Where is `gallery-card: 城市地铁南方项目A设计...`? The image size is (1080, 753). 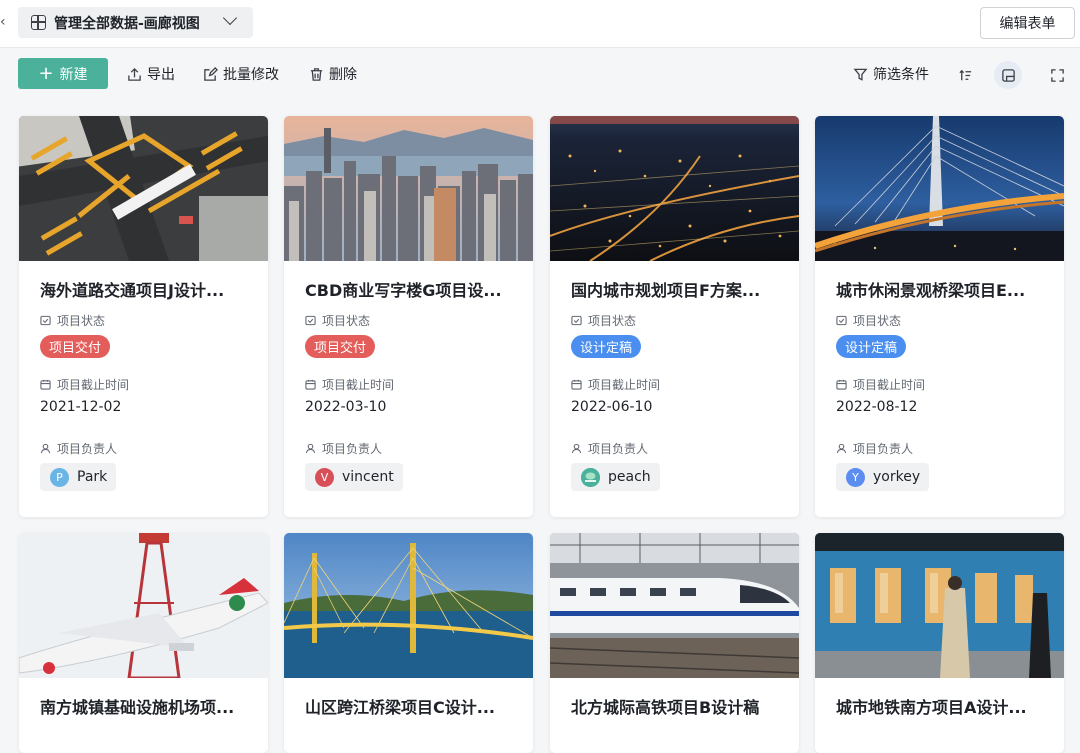 gallery-card: 城市地铁南方项目A设计... is located at coordinates (939, 643).